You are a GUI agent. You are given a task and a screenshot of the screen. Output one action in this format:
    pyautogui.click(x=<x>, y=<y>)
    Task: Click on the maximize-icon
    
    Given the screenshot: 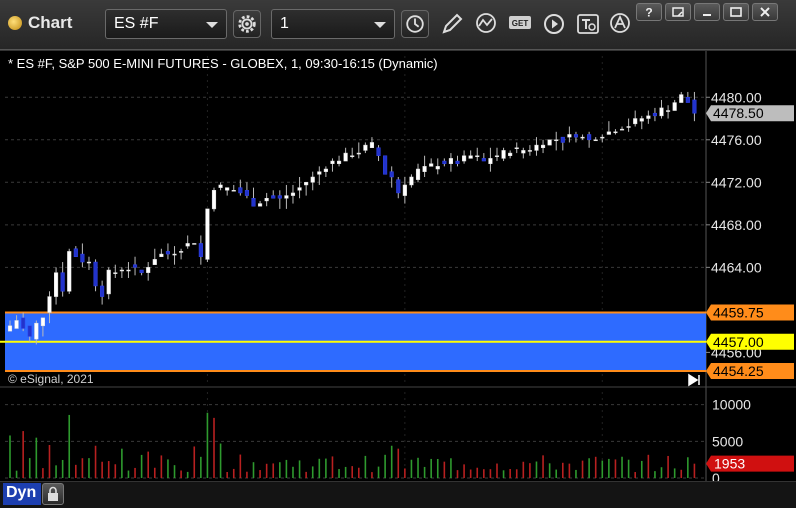 What is the action you would take?
    pyautogui.click(x=736, y=12)
    